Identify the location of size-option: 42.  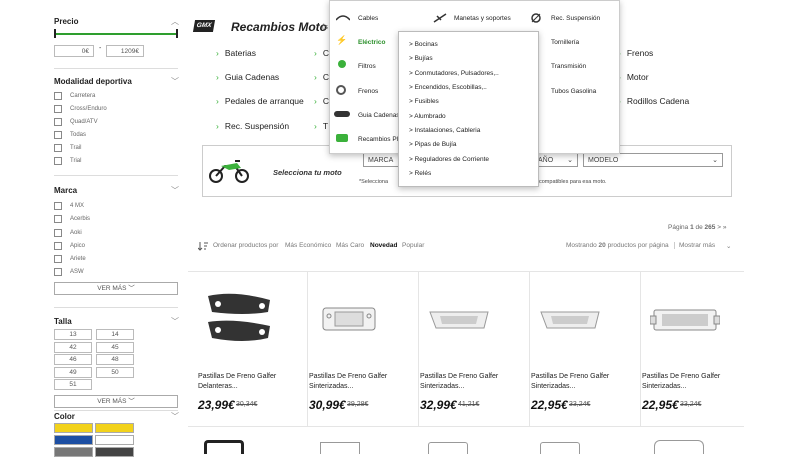
(73, 347).